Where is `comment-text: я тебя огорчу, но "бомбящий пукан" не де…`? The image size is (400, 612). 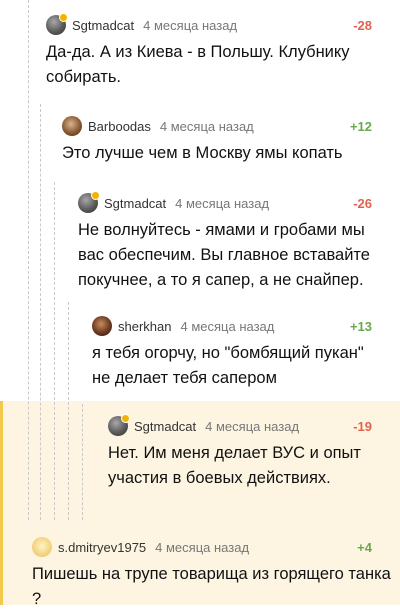 comment-text: я тебя огорчу, но "бомбящий пукан" не де… is located at coordinates (228, 365).